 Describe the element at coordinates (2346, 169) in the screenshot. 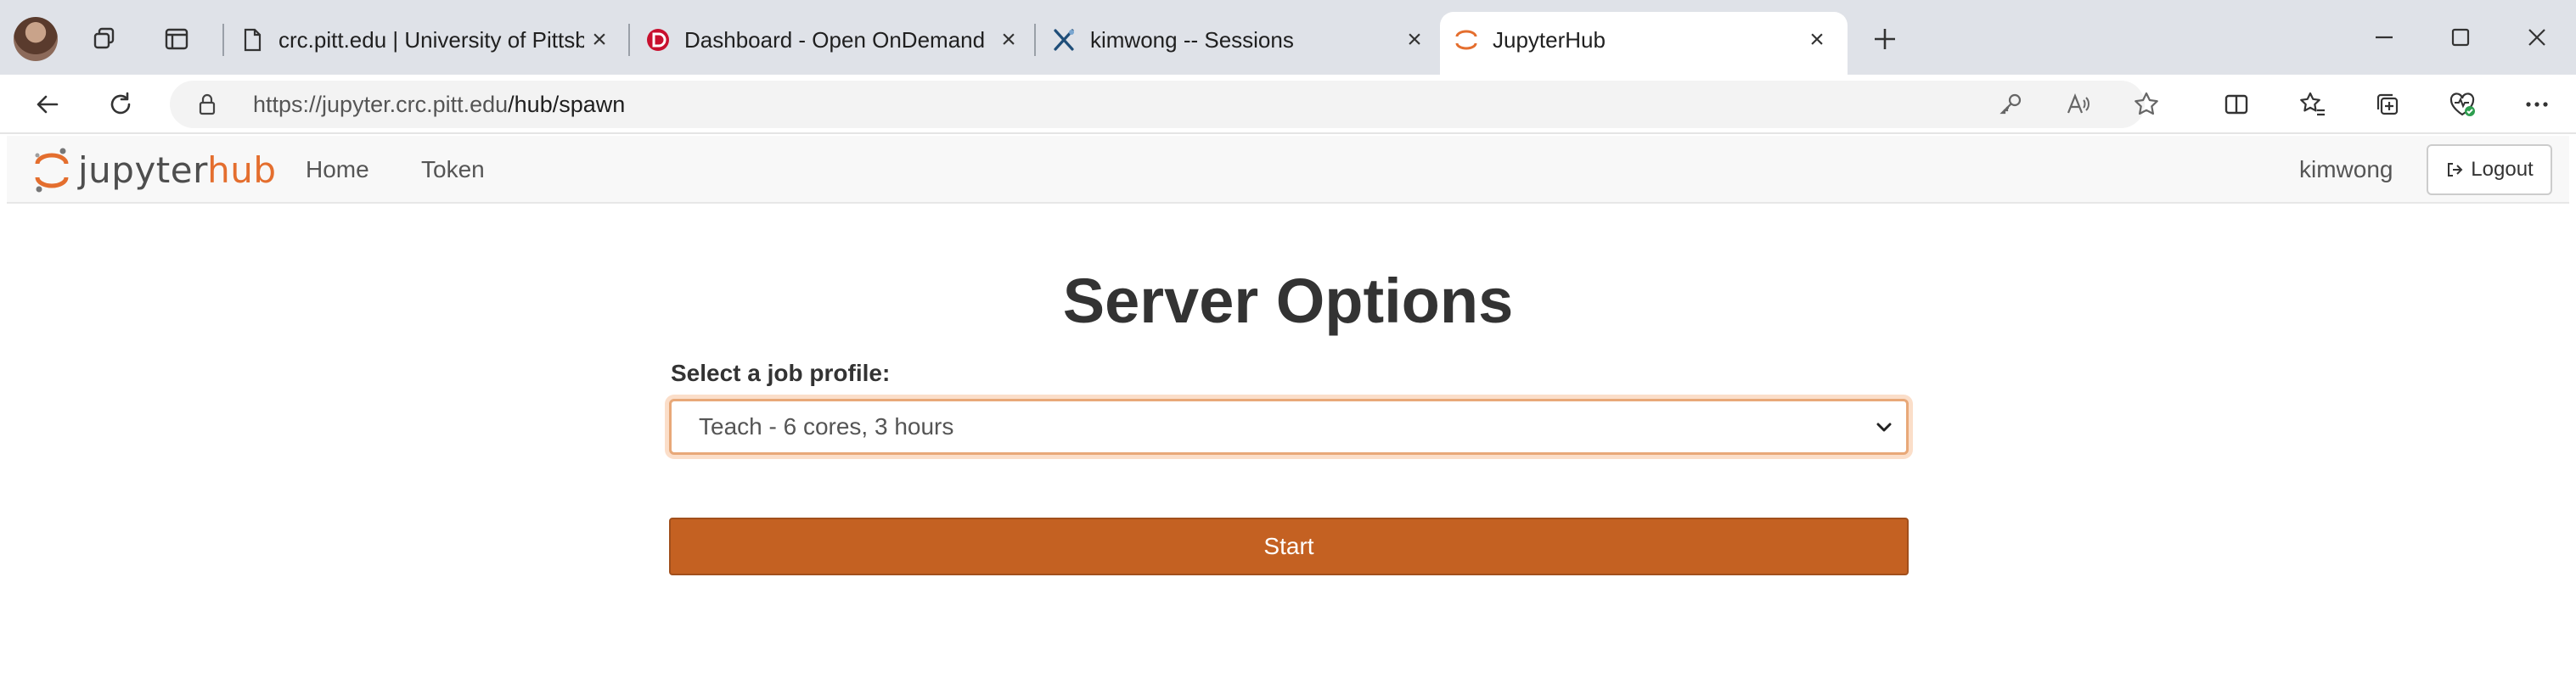

I see `username-label: kimwong` at that location.